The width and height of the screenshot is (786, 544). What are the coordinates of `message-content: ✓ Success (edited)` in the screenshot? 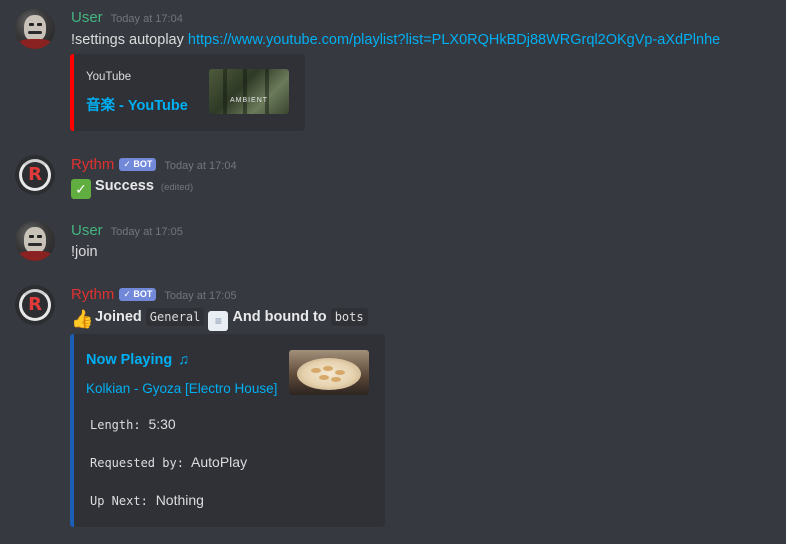 It's located at (132, 187).